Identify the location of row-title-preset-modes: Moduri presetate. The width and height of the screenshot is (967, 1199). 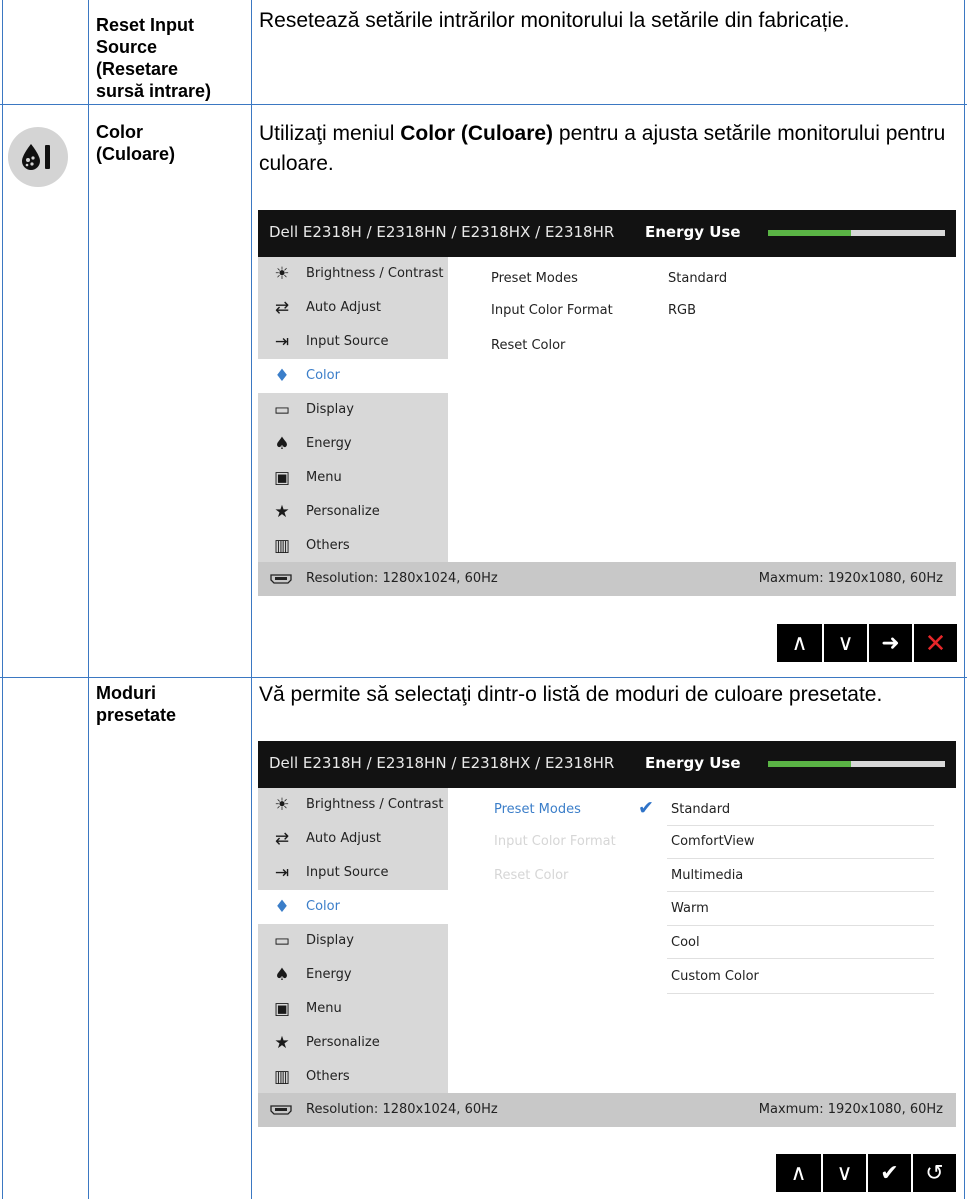
(136, 704).